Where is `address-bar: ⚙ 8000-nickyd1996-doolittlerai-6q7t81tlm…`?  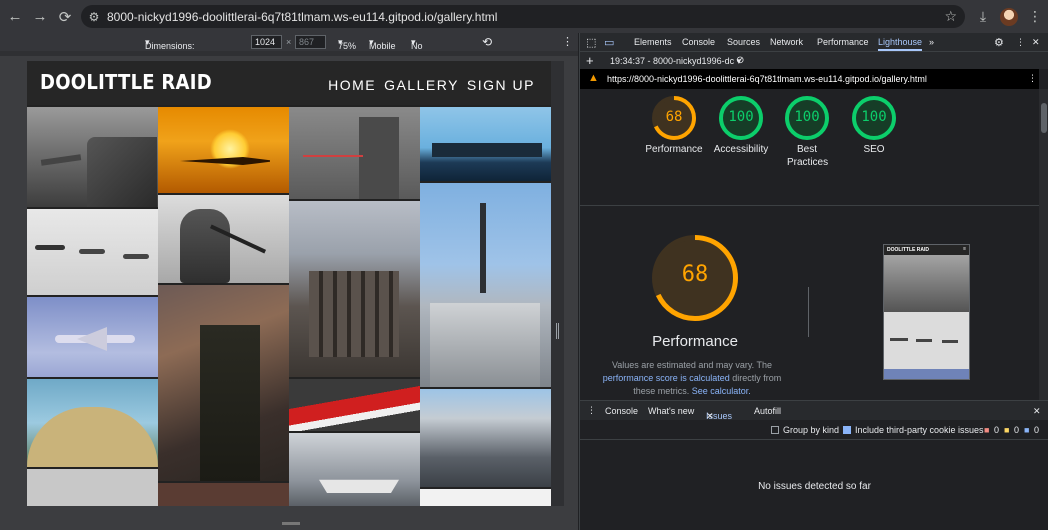
address-bar: ⚙ 8000-nickyd1996-doolittlerai-6q7t81tlm… is located at coordinates (523, 16).